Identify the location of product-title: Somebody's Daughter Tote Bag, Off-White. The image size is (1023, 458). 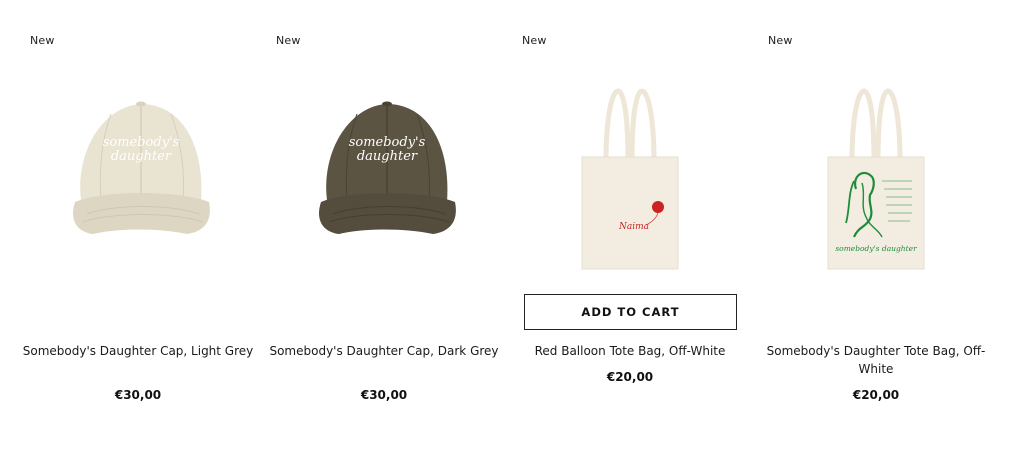
(876, 360).